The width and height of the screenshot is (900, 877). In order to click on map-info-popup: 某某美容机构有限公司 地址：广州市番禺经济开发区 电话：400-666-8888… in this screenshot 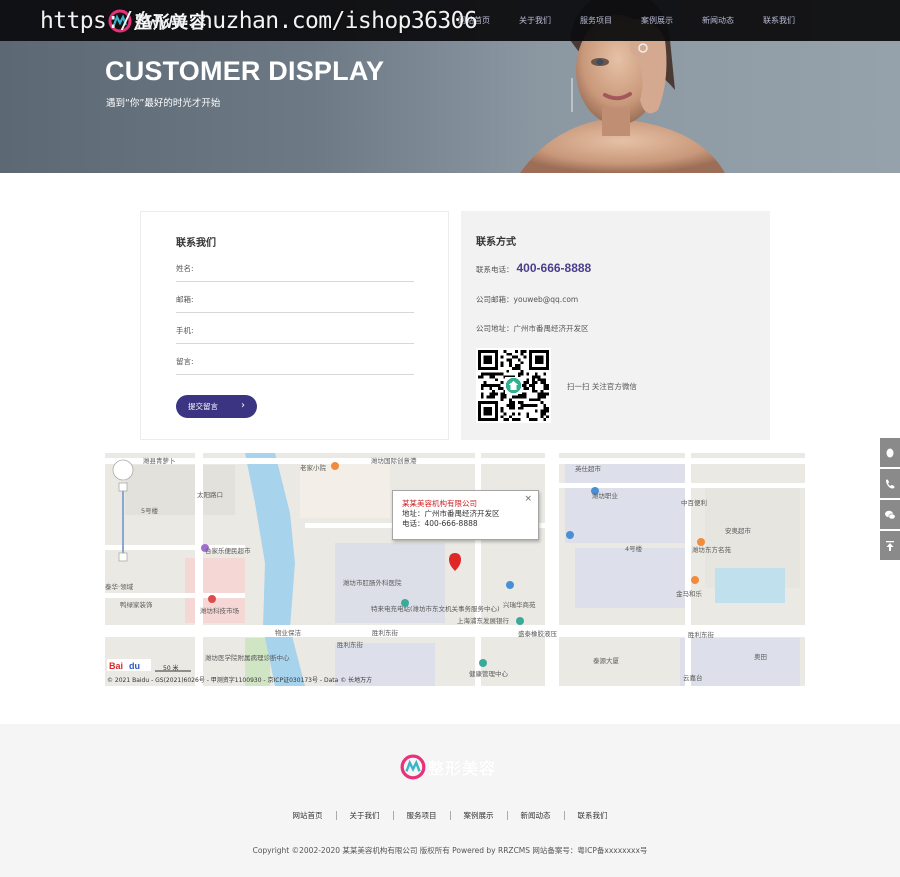, I will do `click(465, 515)`.